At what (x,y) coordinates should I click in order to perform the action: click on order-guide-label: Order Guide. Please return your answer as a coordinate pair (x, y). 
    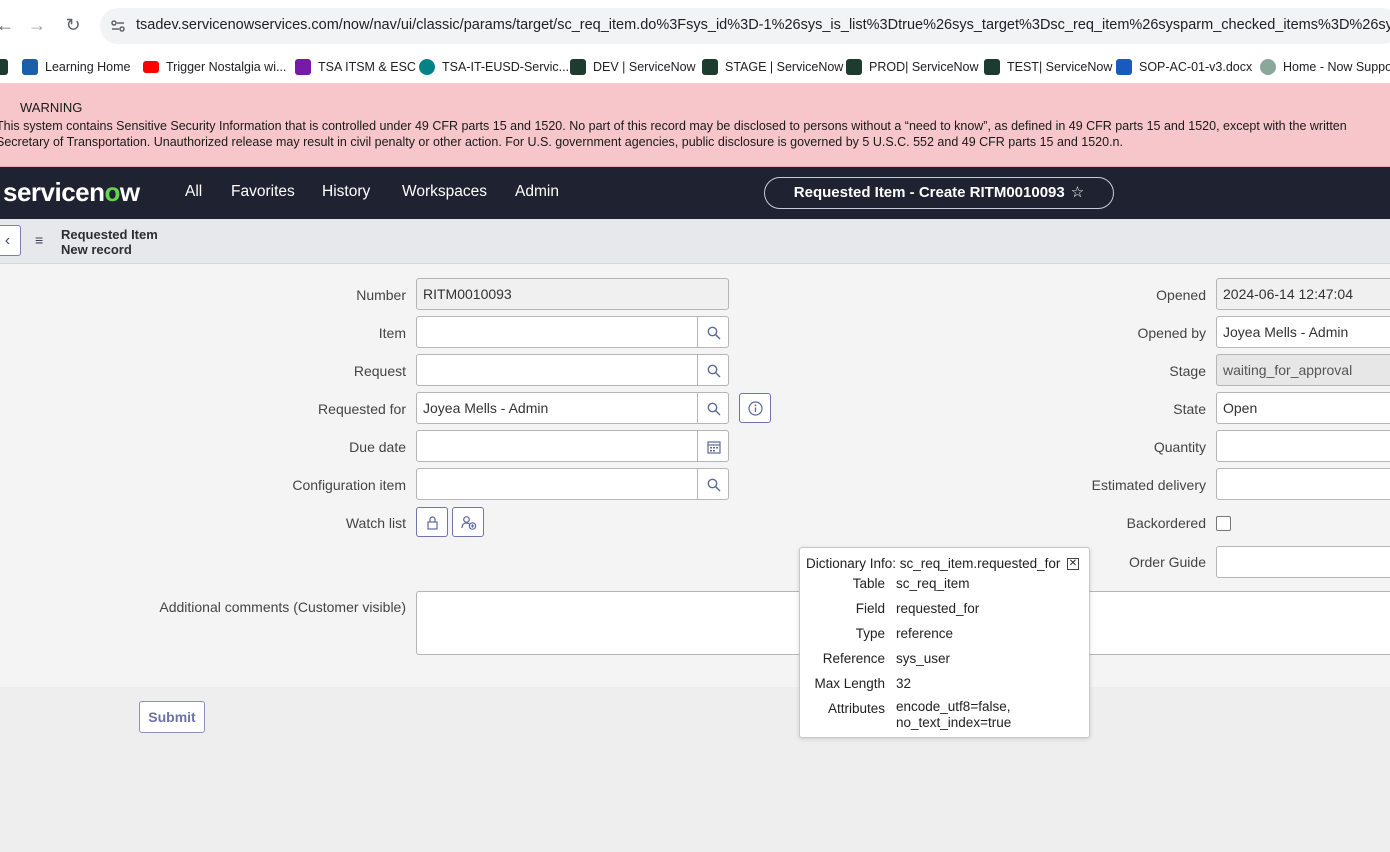
    Looking at the image, I should click on (1167, 562).